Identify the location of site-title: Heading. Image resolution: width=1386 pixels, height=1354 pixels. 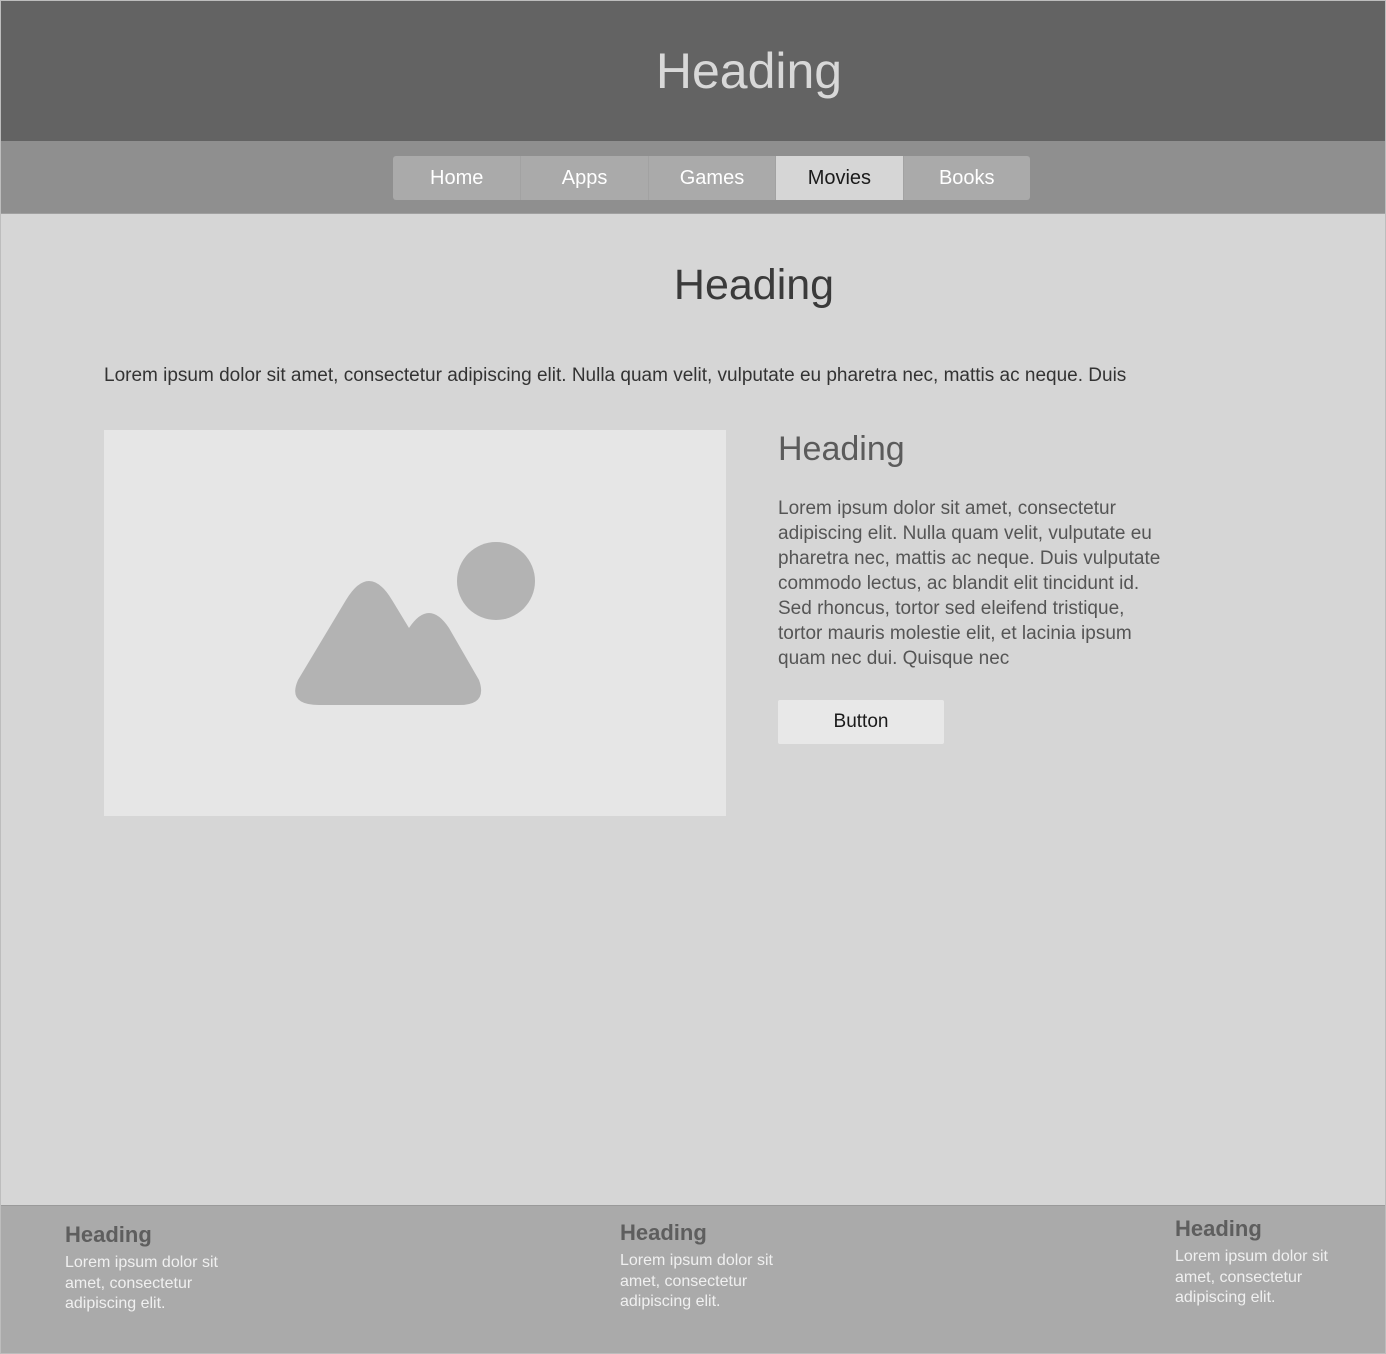
(749, 71).